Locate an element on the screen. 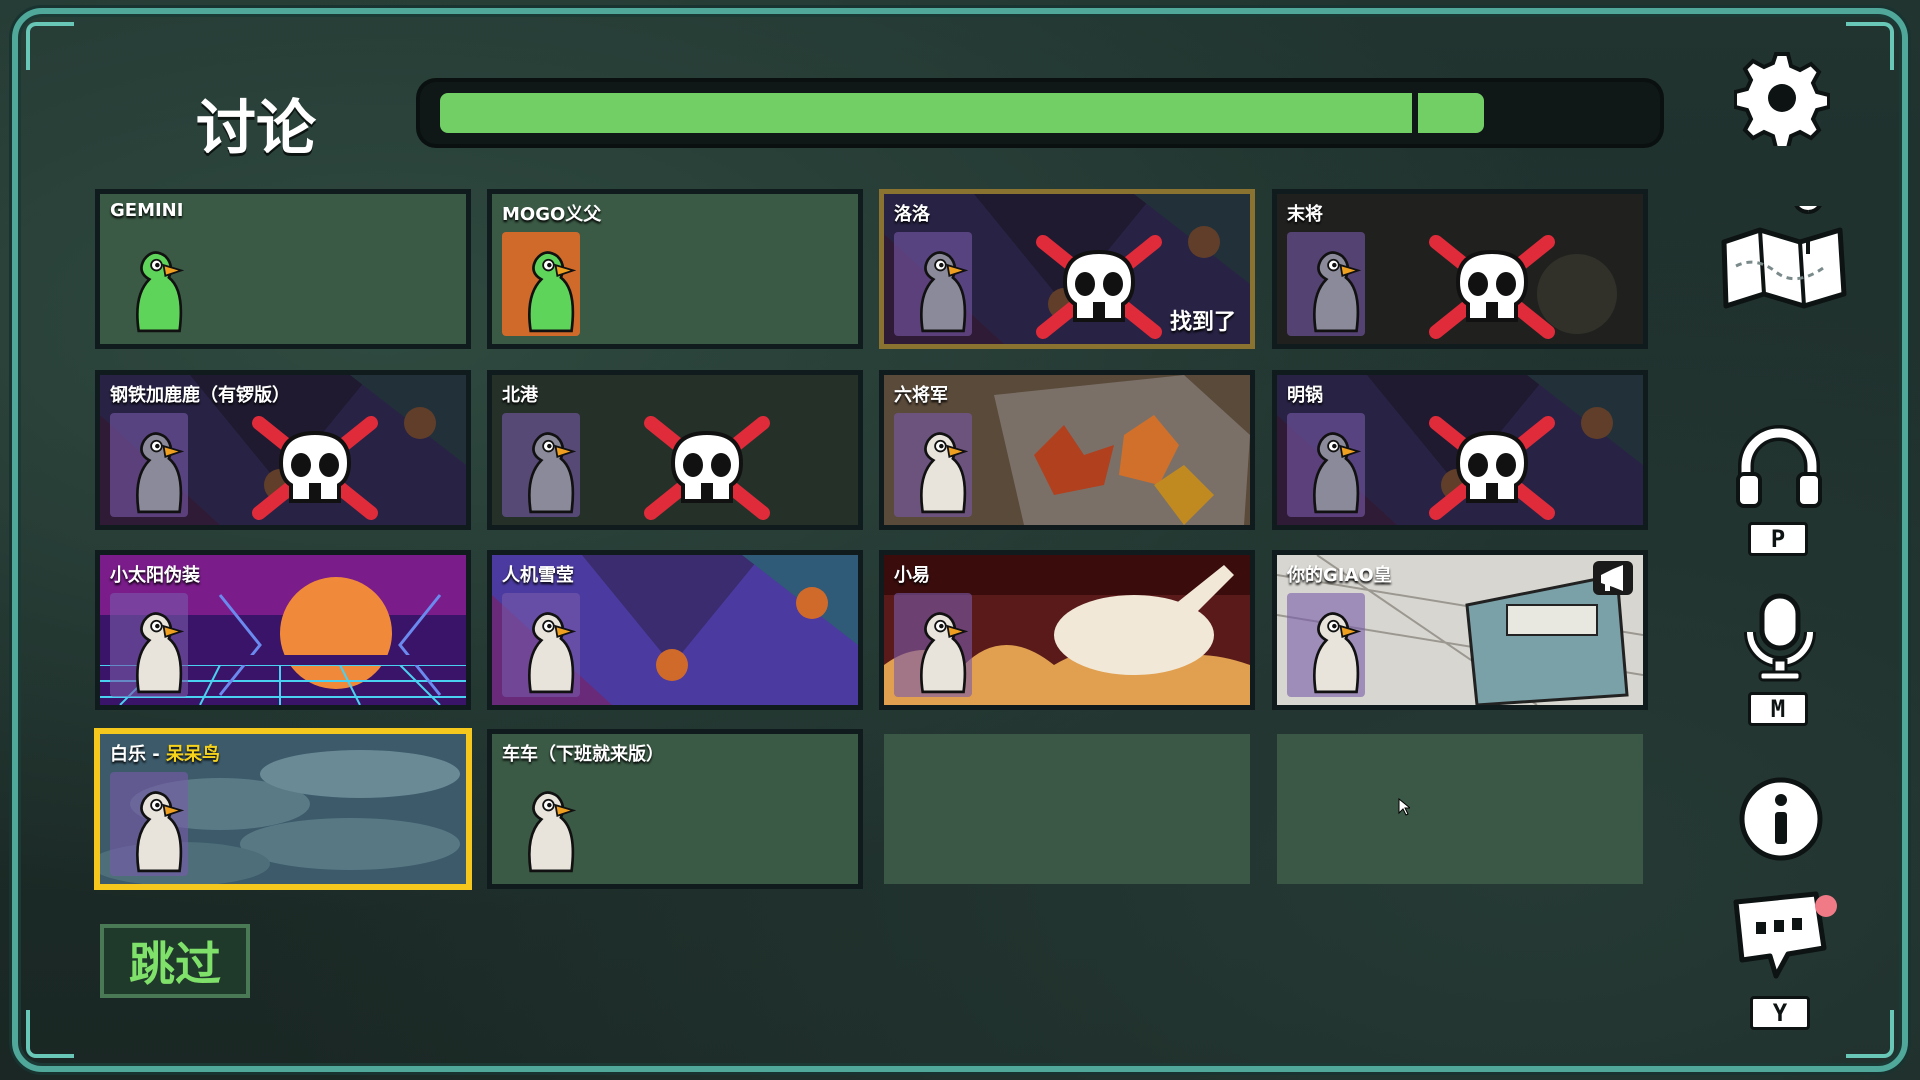  player-card: 北港 is located at coordinates (675, 450).